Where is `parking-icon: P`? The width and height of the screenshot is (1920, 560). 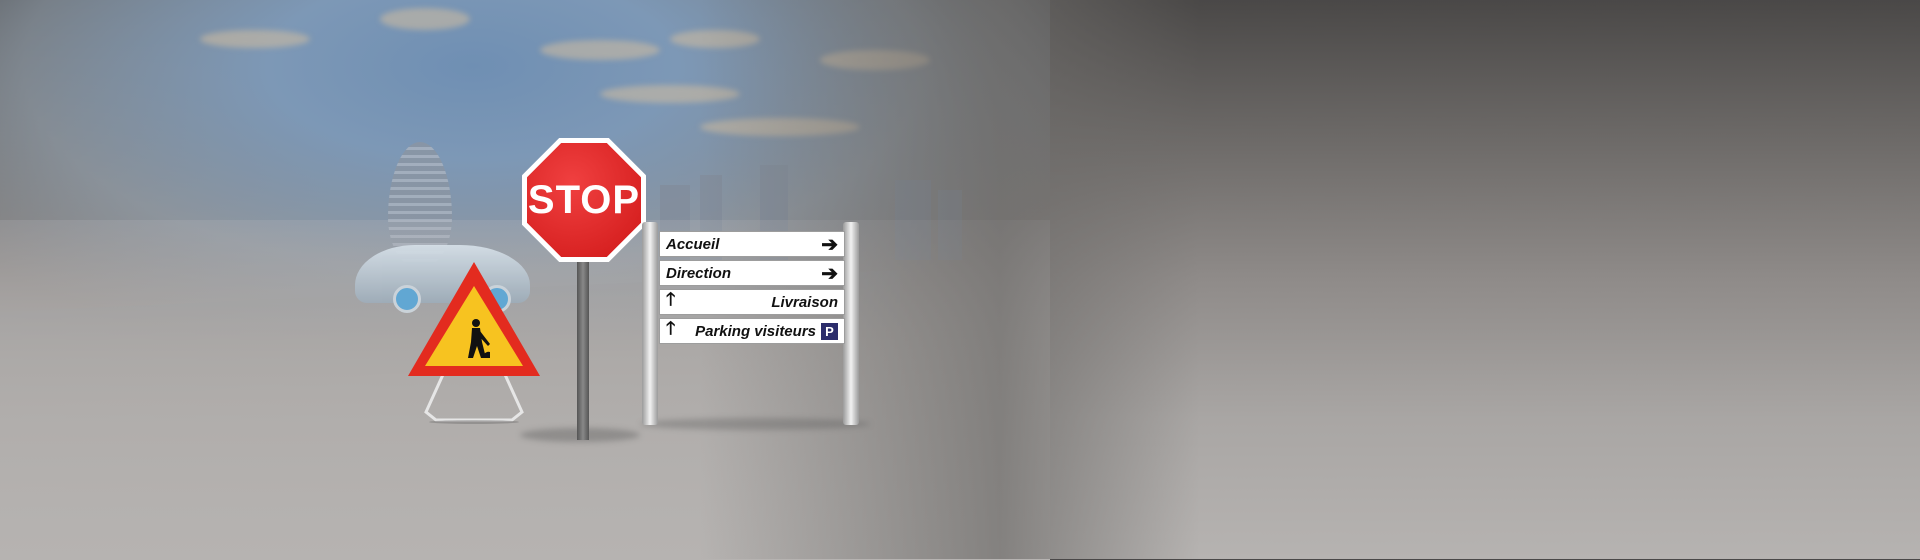 parking-icon: P is located at coordinates (829, 331).